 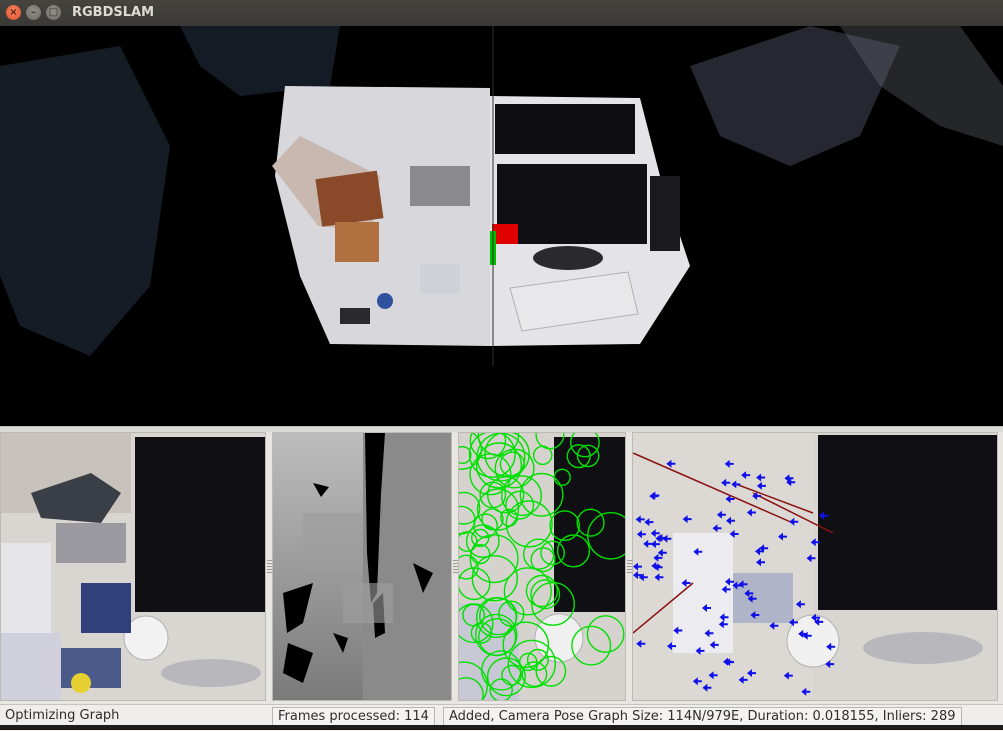 What do you see at coordinates (542, 566) in the screenshot?
I see `feature-keypoints-pane` at bounding box center [542, 566].